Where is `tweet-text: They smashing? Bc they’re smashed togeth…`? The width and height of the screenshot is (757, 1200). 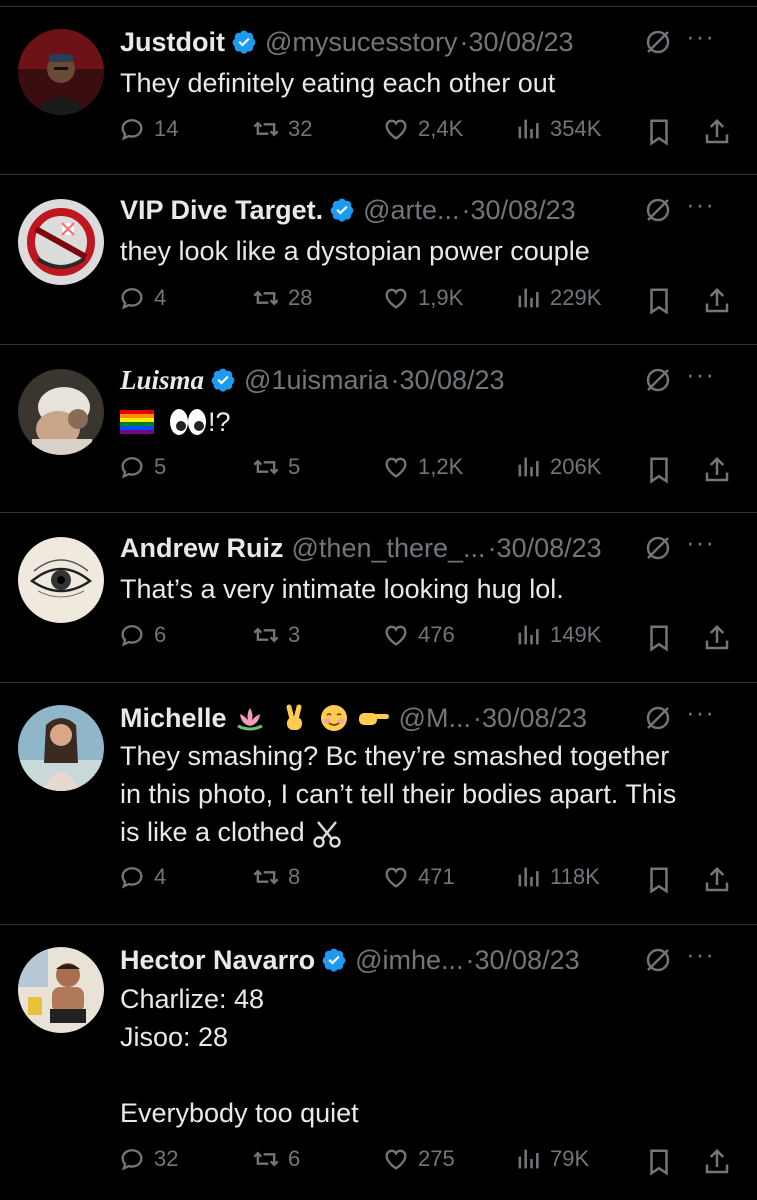 tweet-text: They smashing? Bc they’re smashed togeth… is located at coordinates (427, 794).